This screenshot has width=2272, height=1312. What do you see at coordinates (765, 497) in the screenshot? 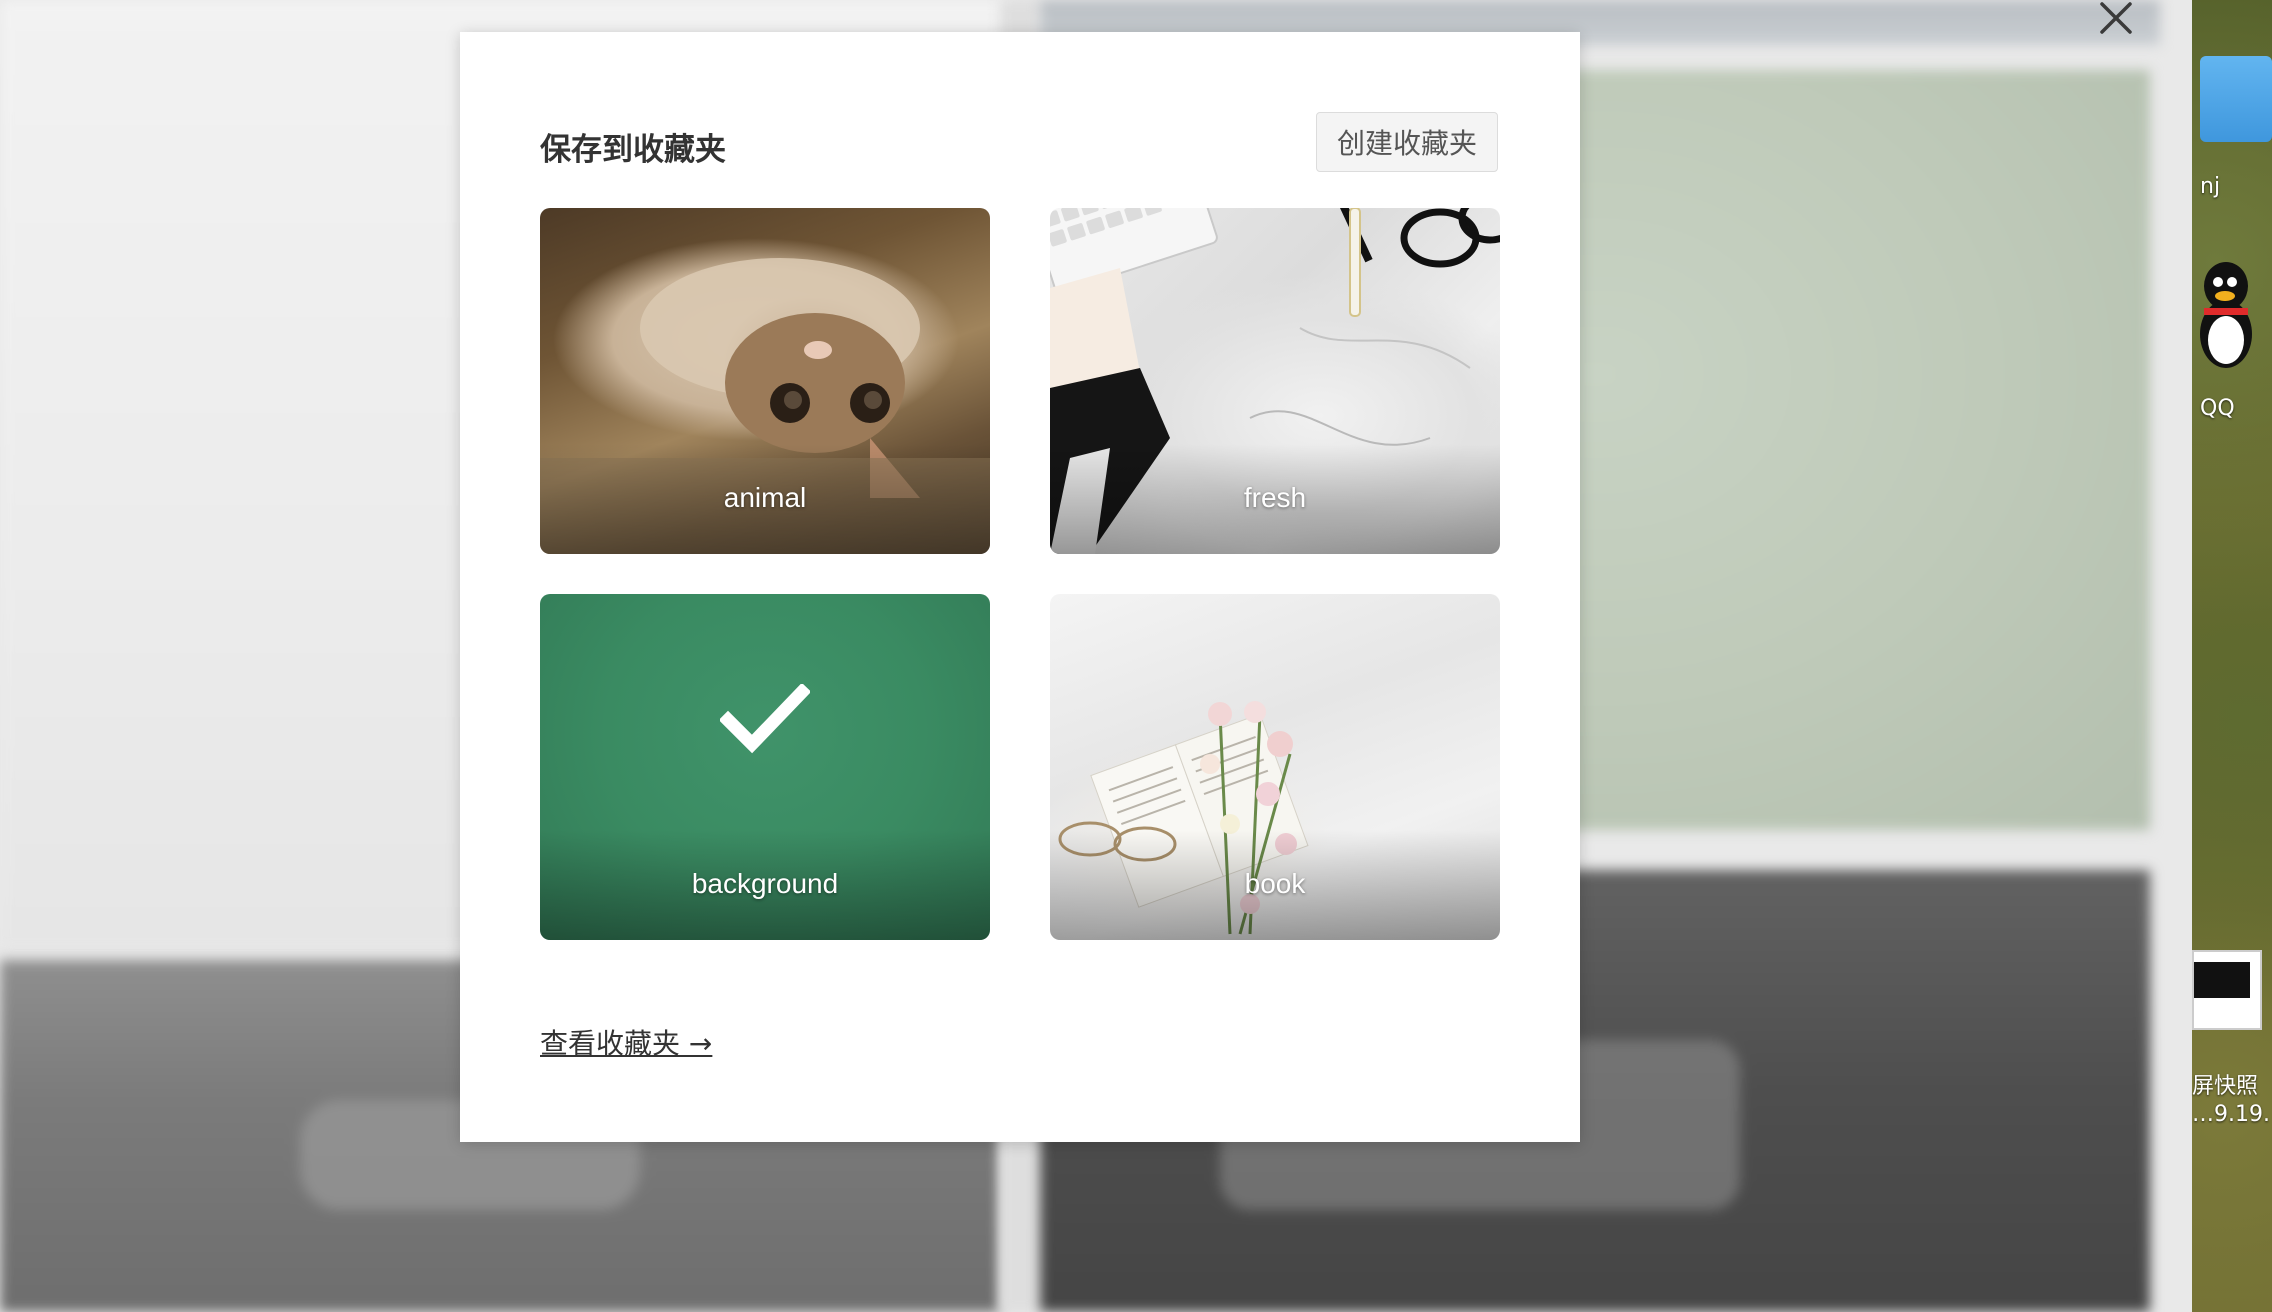
I see `collection-label: animal` at bounding box center [765, 497].